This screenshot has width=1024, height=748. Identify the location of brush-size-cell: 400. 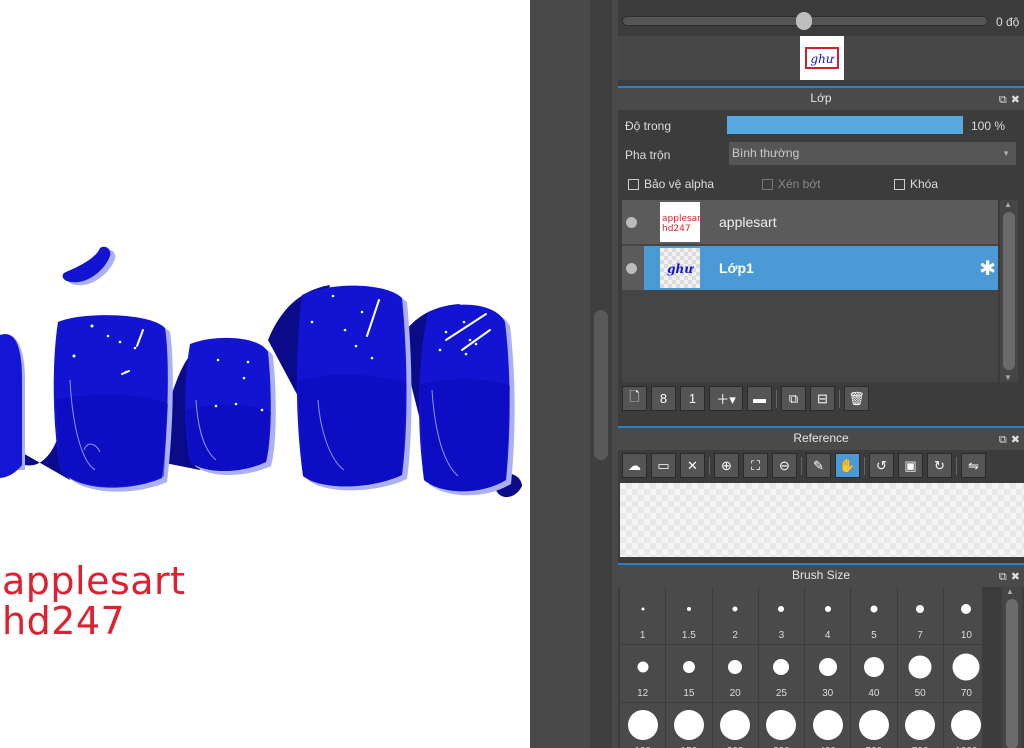
(828, 725).